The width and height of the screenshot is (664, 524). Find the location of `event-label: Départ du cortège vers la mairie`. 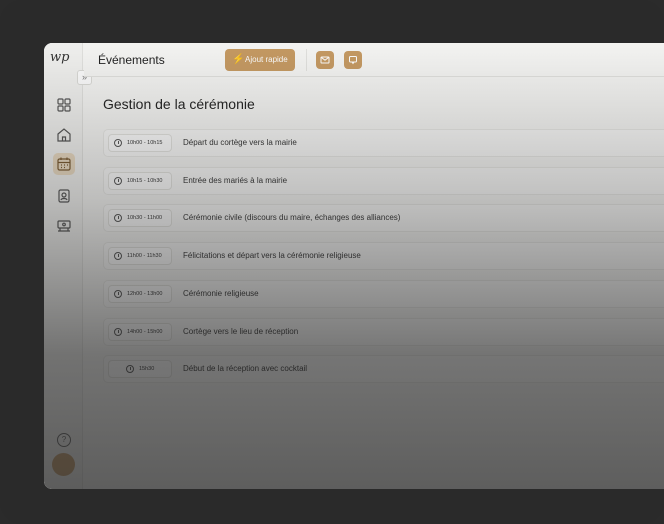

event-label: Départ du cortège vers la mairie is located at coordinates (240, 142).